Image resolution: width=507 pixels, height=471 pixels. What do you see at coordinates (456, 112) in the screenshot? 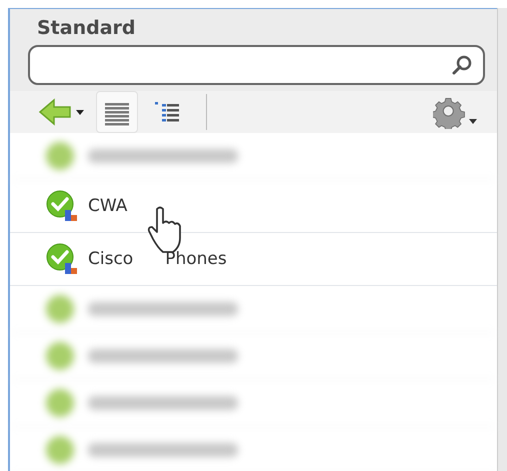
I see `gear-dropdown-icon` at bounding box center [456, 112].